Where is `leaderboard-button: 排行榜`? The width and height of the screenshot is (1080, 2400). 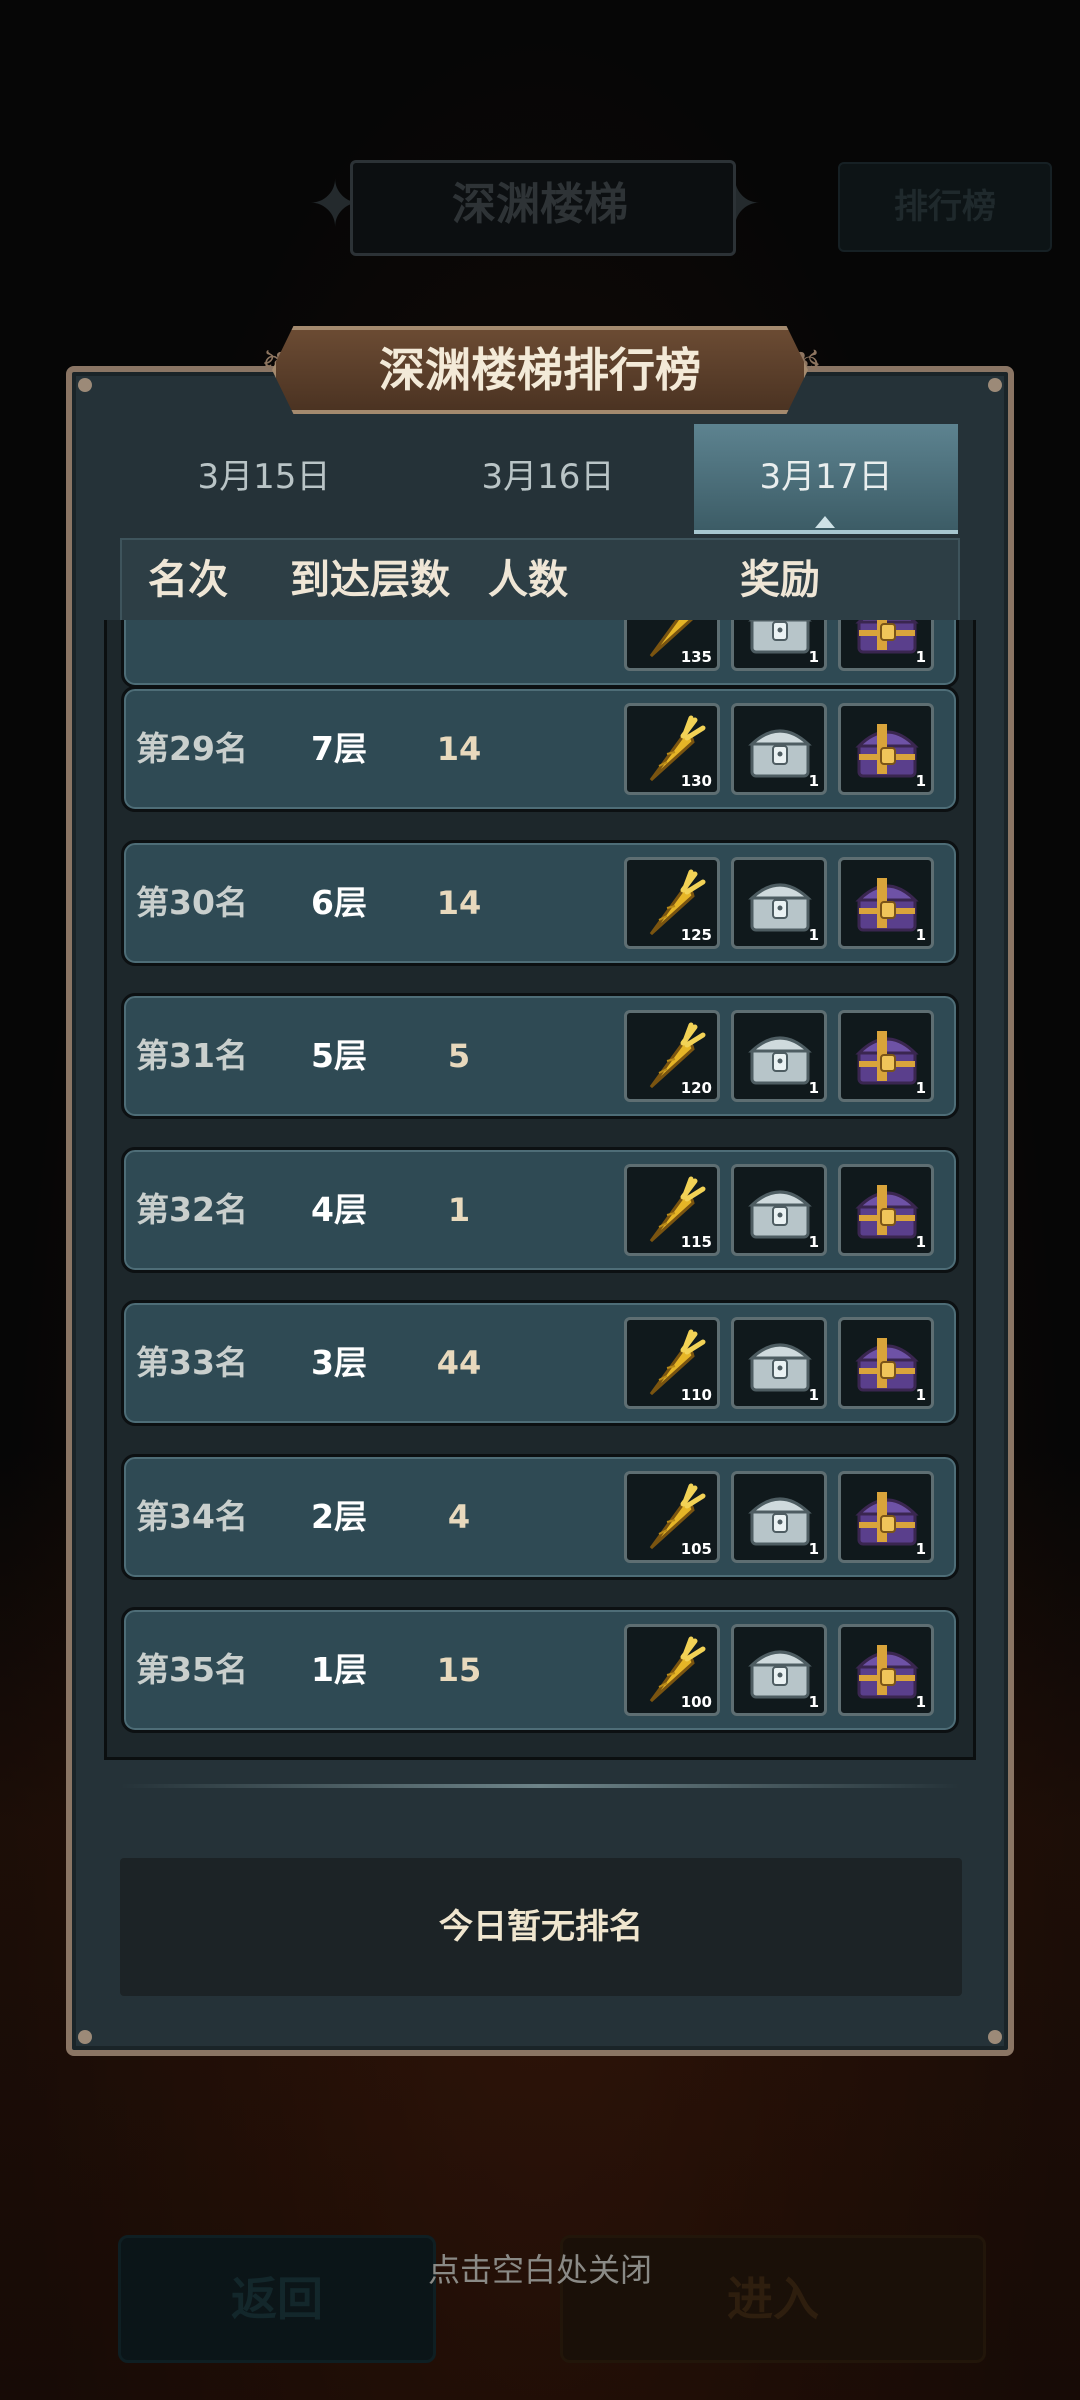 leaderboard-button: 排行榜 is located at coordinates (945, 207).